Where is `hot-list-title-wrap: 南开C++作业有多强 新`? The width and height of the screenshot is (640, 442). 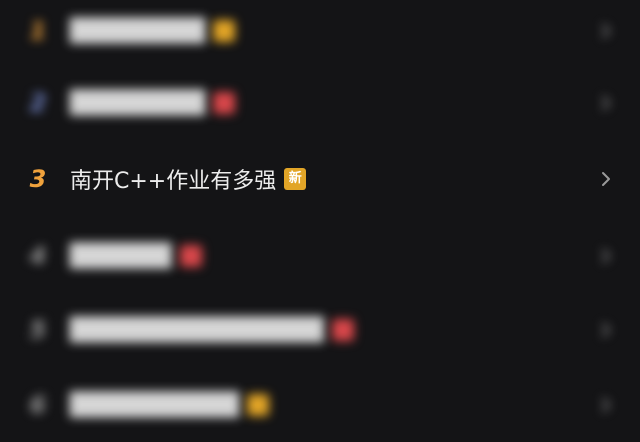
hot-list-title-wrap: 南开C++作业有多强 新 is located at coordinates (188, 179).